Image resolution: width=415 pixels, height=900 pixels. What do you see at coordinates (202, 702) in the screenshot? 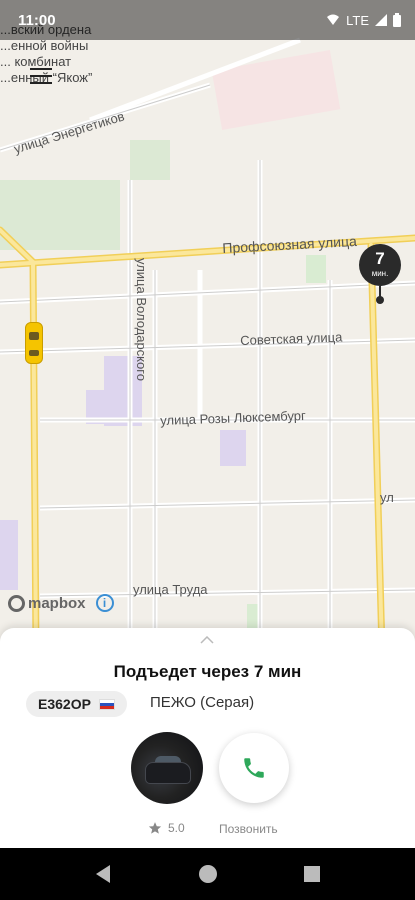
I see `car-model: ПЕЖО (Серая)` at bounding box center [202, 702].